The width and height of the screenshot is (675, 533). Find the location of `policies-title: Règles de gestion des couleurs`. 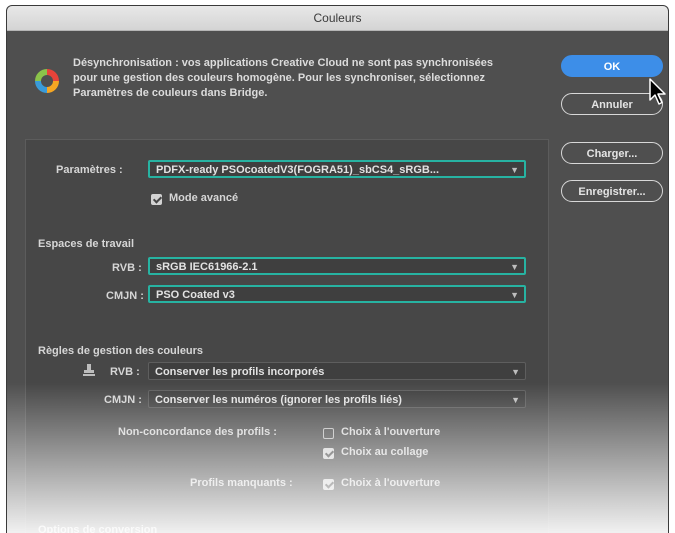

policies-title: Règles de gestion des couleurs is located at coordinates (121, 351).